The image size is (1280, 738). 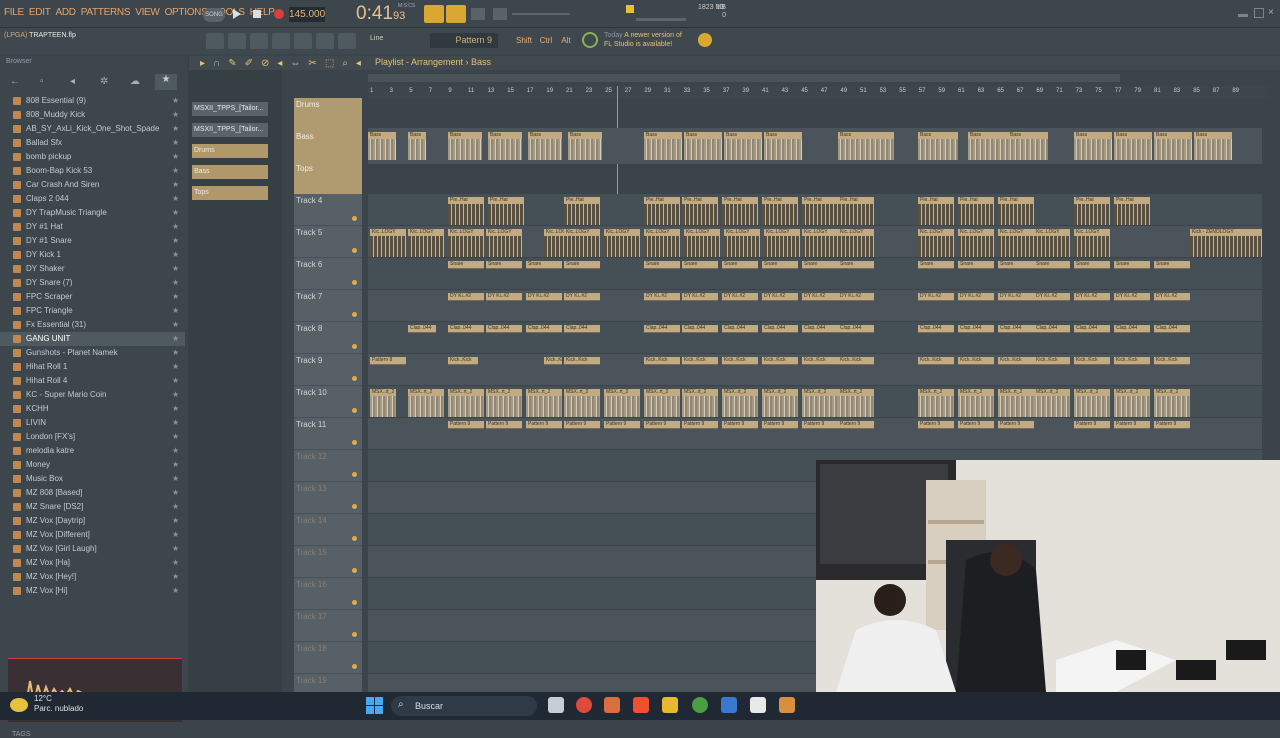 I want to click on fl-studio-active-icon, so click(x=787, y=705).